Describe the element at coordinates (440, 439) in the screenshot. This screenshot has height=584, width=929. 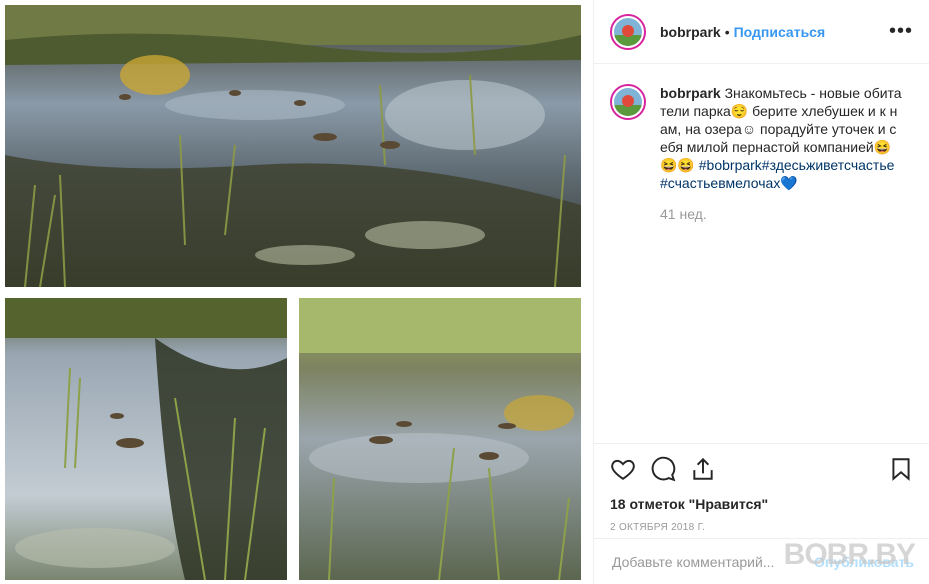
I see `pond-photo-bottom-right` at that location.